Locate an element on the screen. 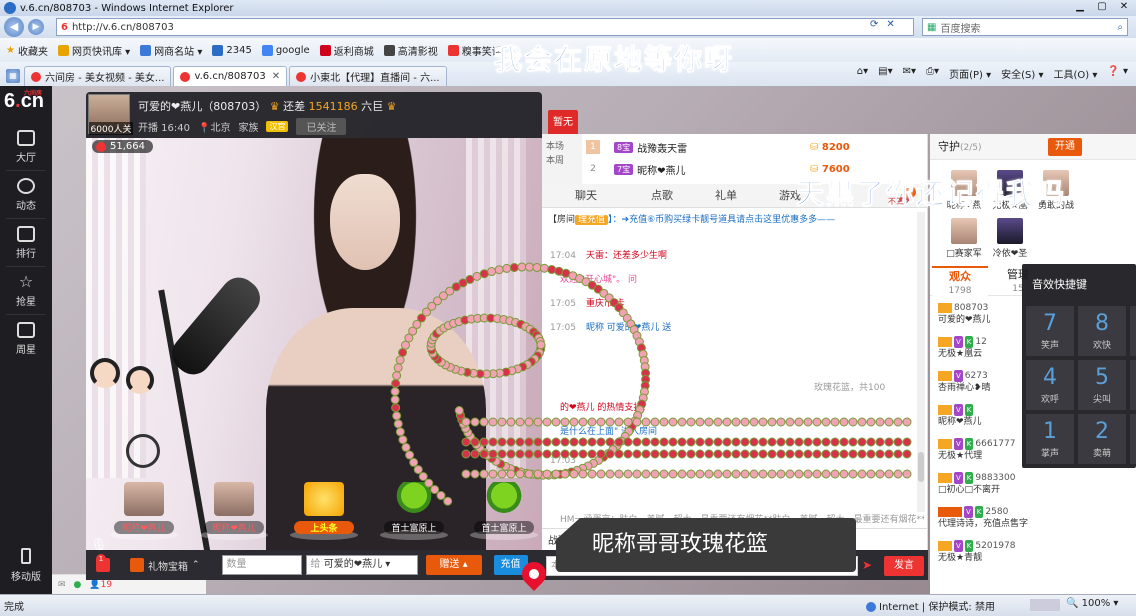  sfx-key-cheerful: 8 欢快 is located at coordinates (1102, 331).